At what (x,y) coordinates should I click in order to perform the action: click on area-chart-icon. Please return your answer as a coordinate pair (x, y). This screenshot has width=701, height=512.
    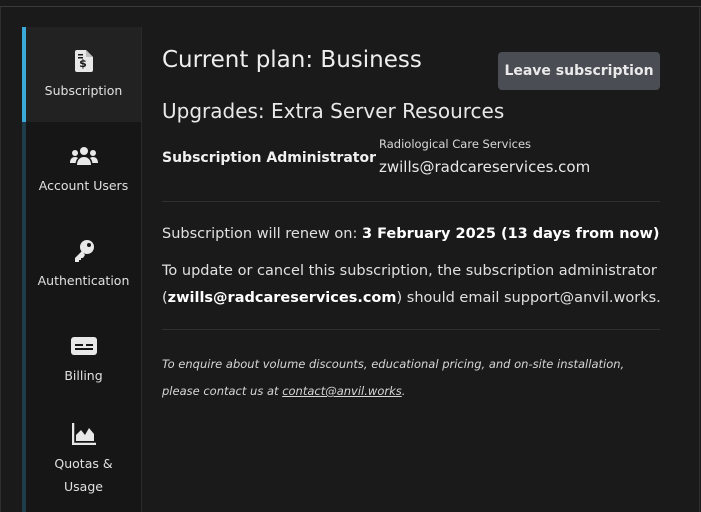
    Looking at the image, I should click on (84, 434).